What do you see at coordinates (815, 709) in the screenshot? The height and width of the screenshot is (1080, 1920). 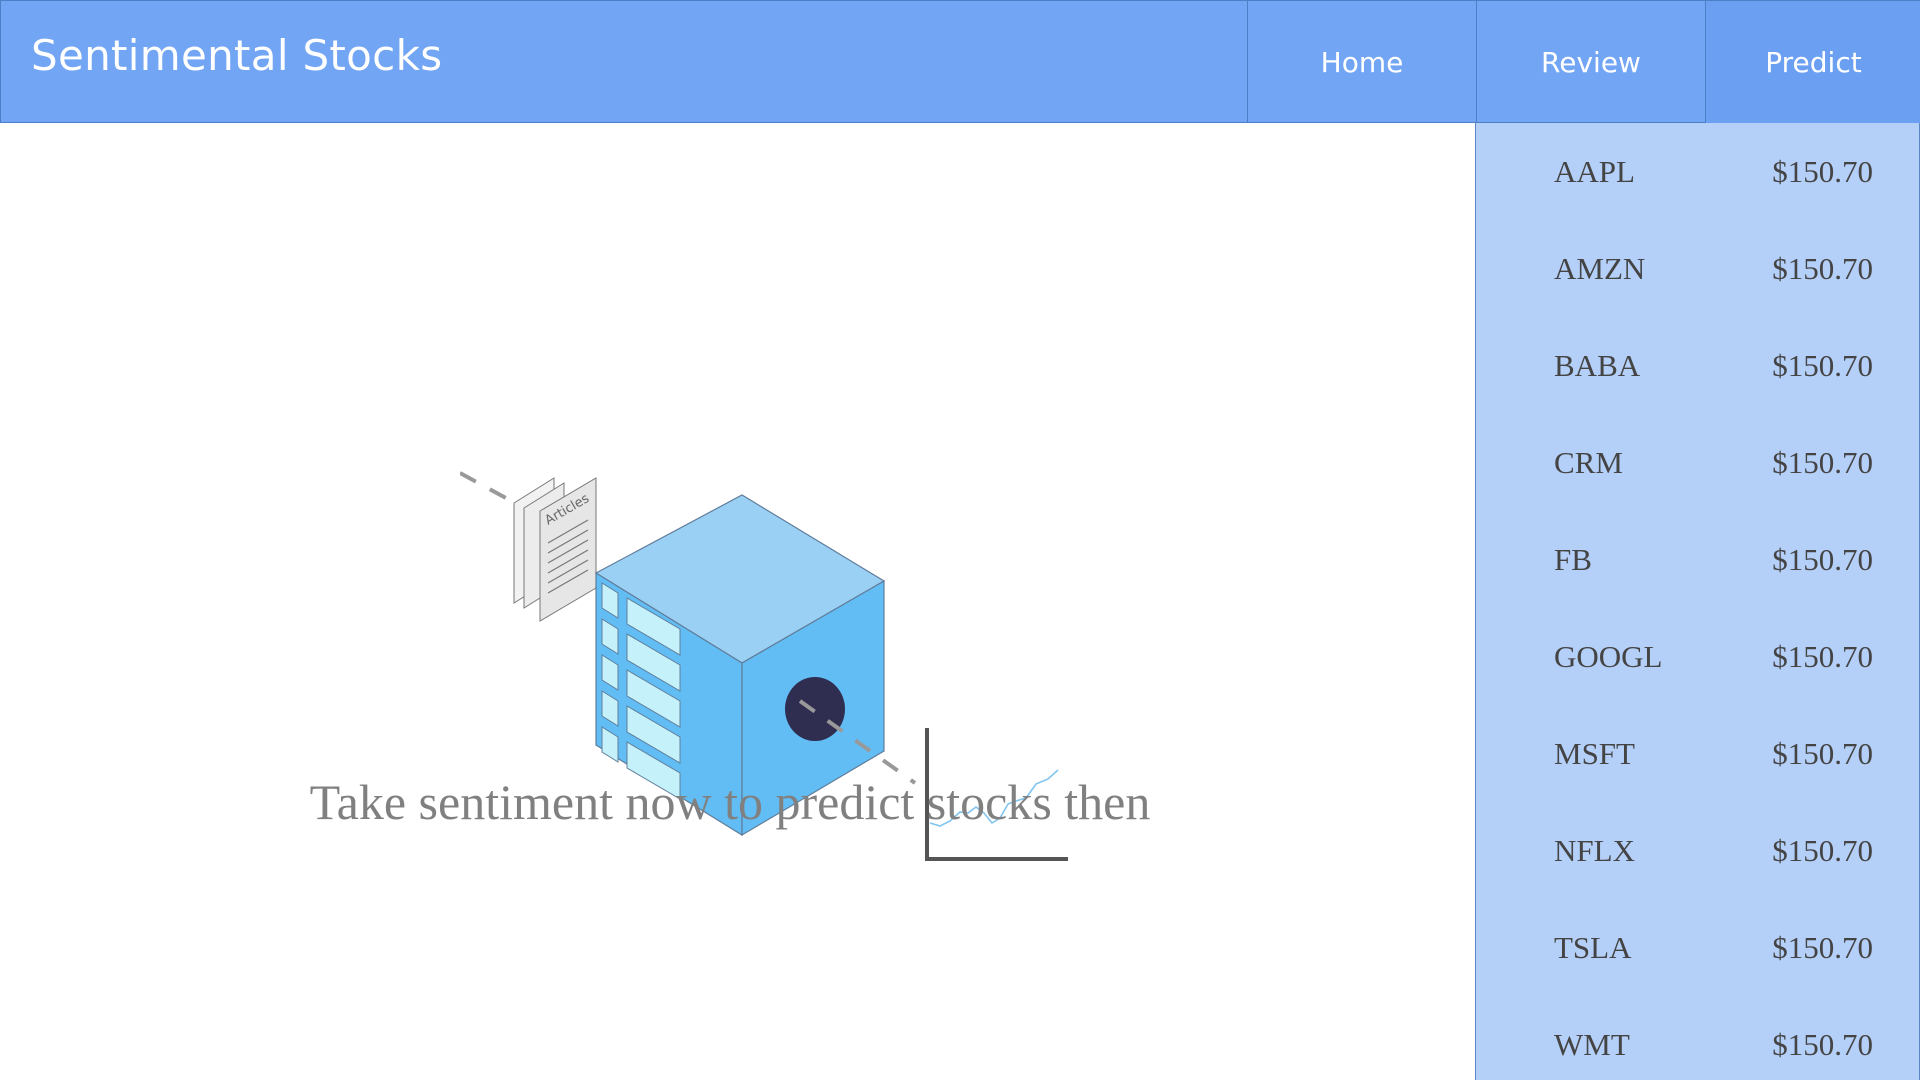 I see `lens-icon` at bounding box center [815, 709].